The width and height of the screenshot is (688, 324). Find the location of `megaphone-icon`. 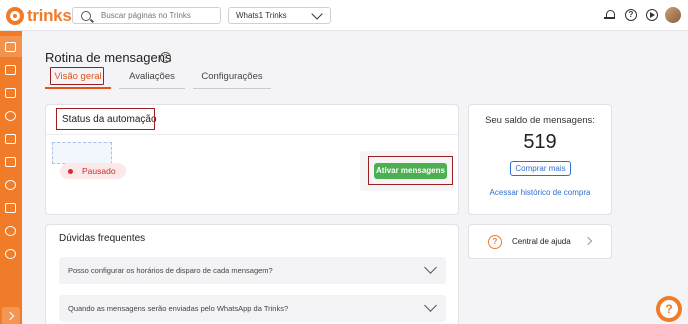

megaphone-icon is located at coordinates (10, 161).